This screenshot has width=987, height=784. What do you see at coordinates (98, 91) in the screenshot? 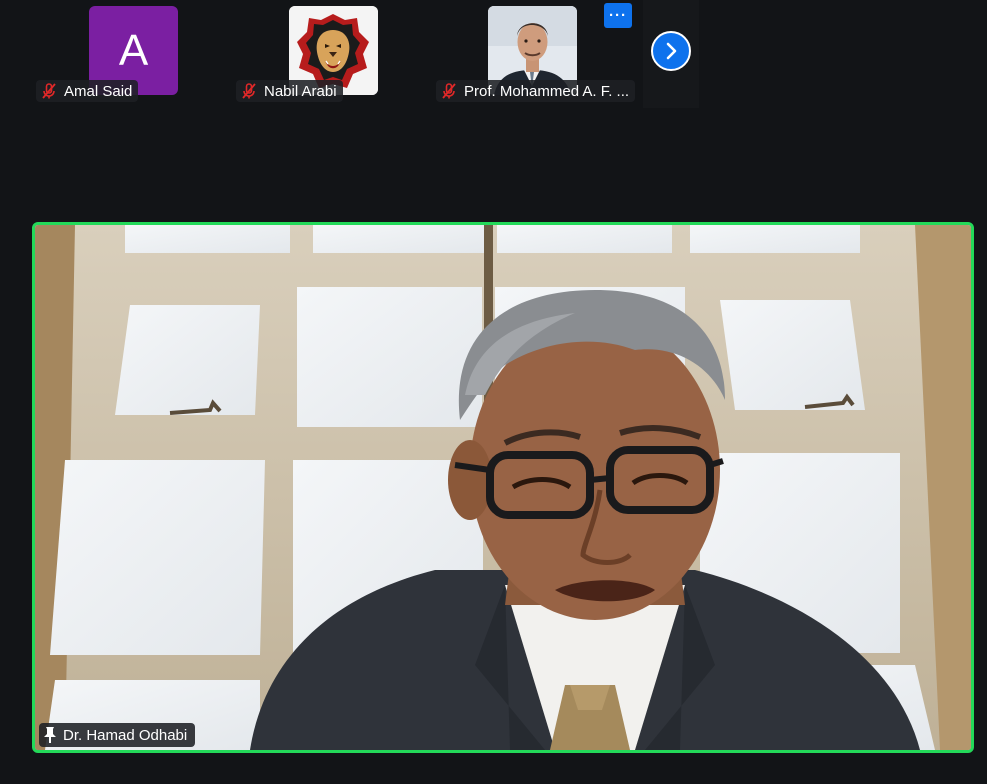
I see `participant-name: Amal Said` at bounding box center [98, 91].